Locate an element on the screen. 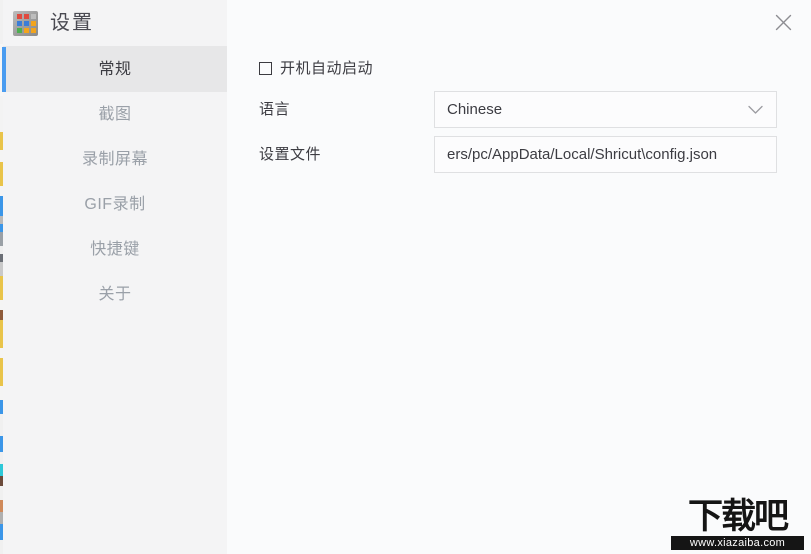 Image resolution: width=811 pixels, height=554 pixels. site-watermark: 下载吧 www.xiazaiba.com is located at coordinates (737, 523).